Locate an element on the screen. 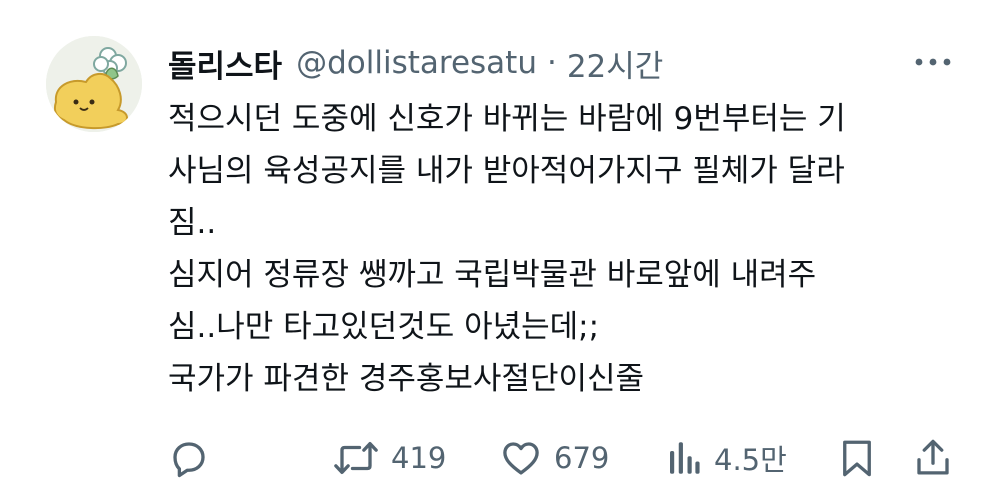 The width and height of the screenshot is (1000, 494). tweet-text-line: 짐.. is located at coordinates (192, 223).